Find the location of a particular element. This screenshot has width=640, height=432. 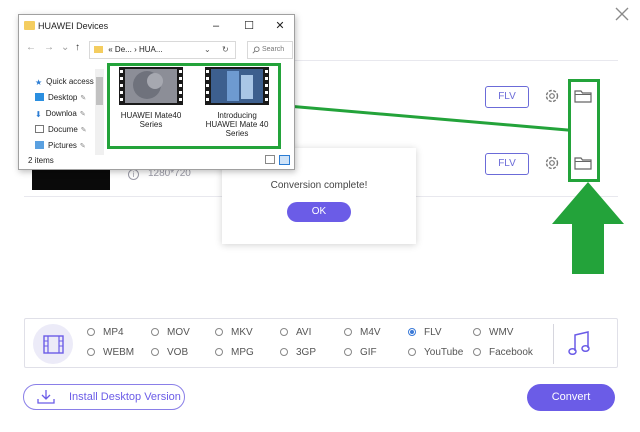

format-label: MOV is located at coordinates (178, 332).